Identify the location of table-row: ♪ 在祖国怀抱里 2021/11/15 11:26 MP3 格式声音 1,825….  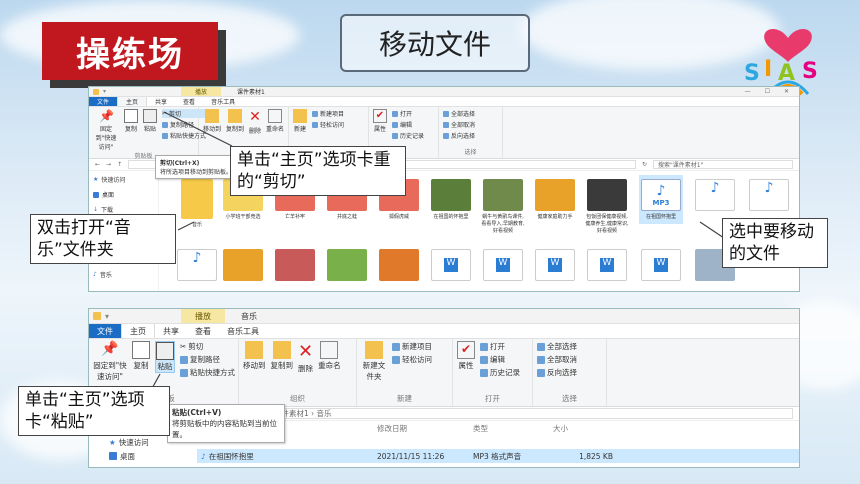
(498, 456).